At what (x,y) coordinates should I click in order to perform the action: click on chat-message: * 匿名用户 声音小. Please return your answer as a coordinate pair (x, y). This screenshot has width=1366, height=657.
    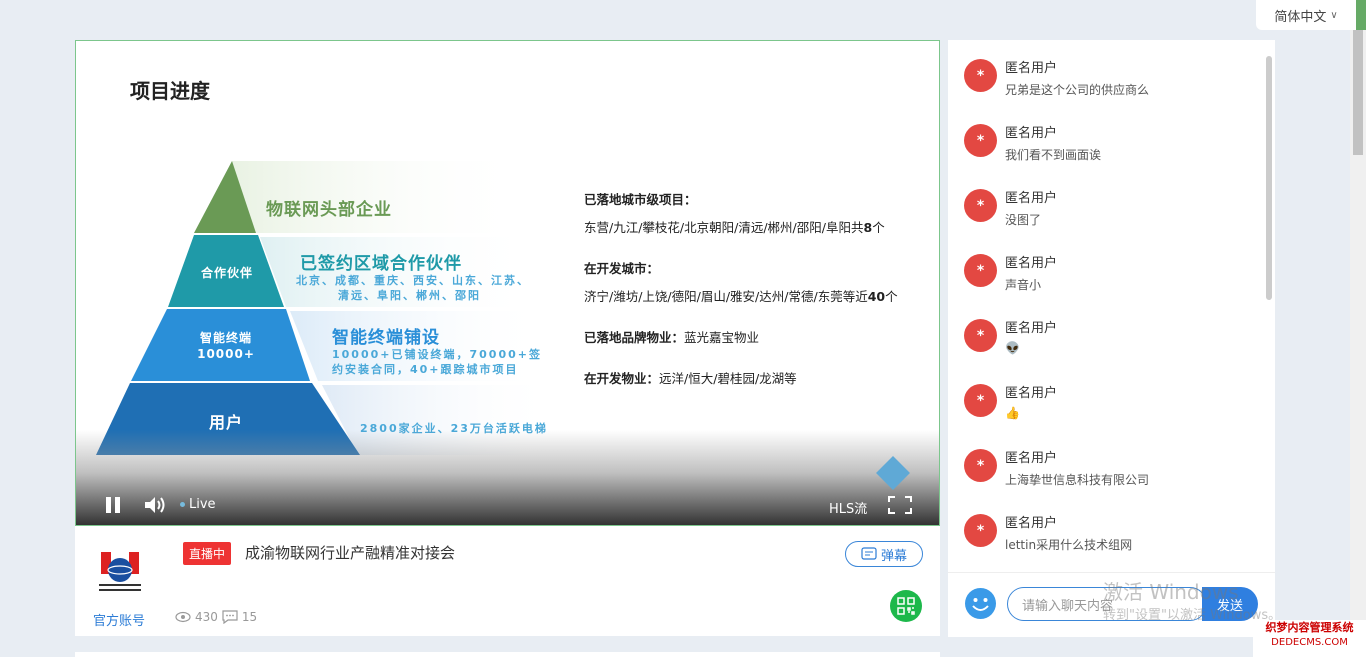
    Looking at the image, I should click on (1114, 282).